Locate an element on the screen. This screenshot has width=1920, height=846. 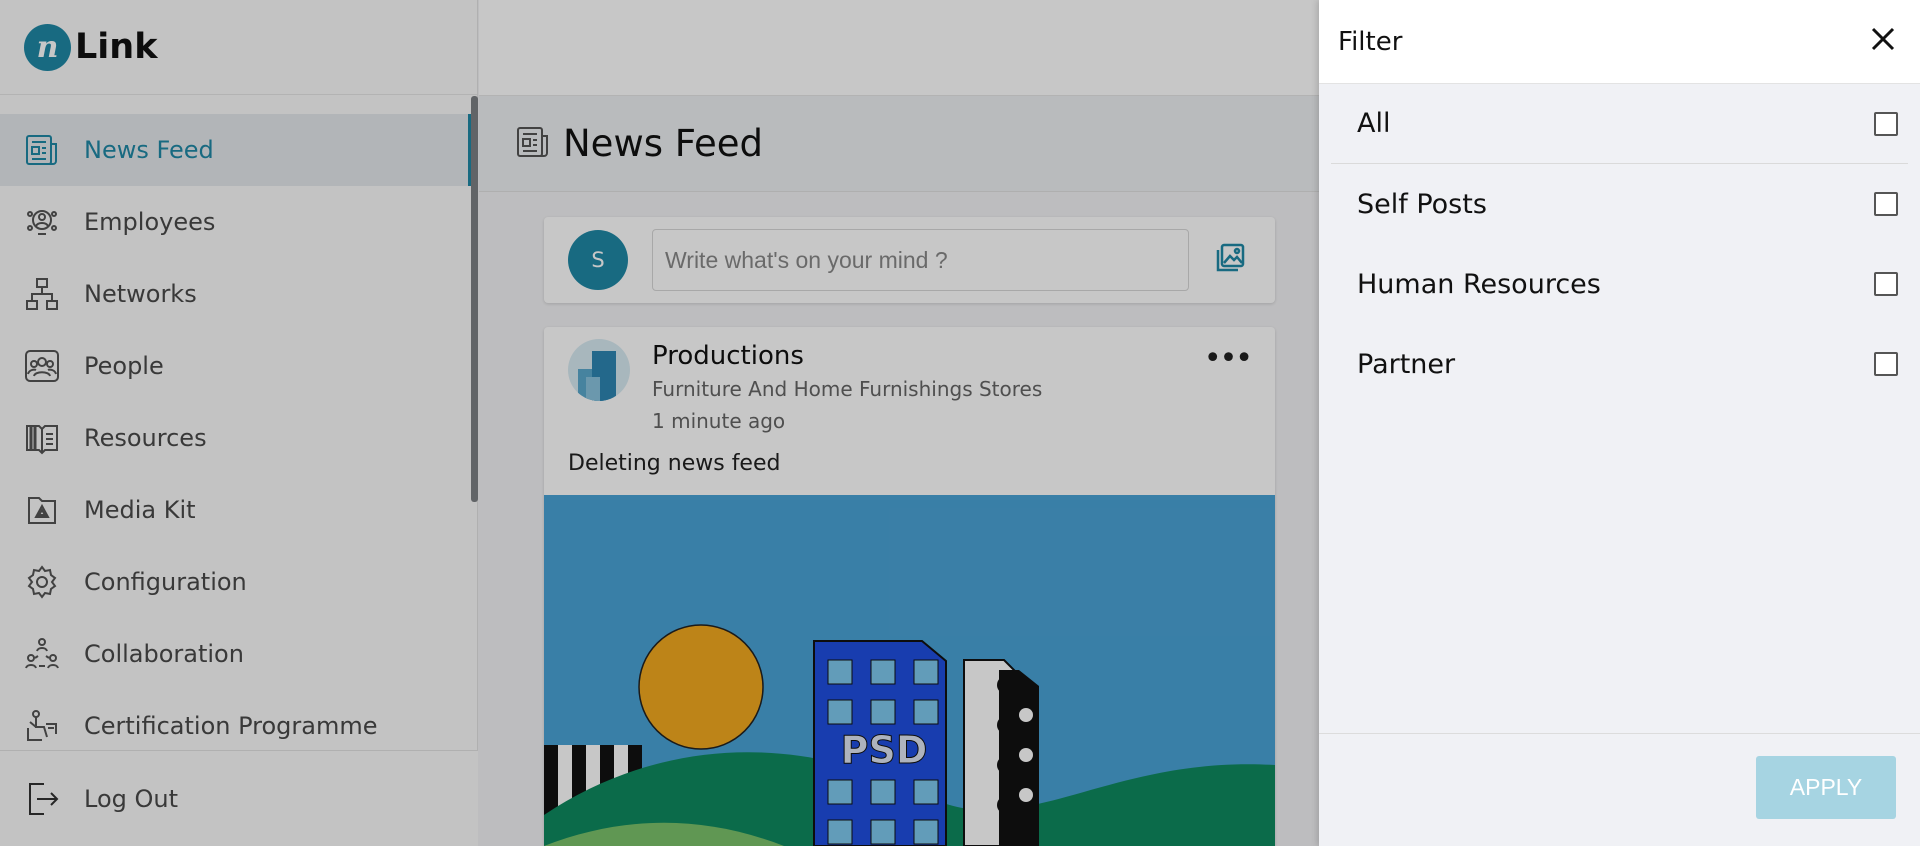
filter-option-self-posts: Self Posts is located at coordinates (1619, 204).